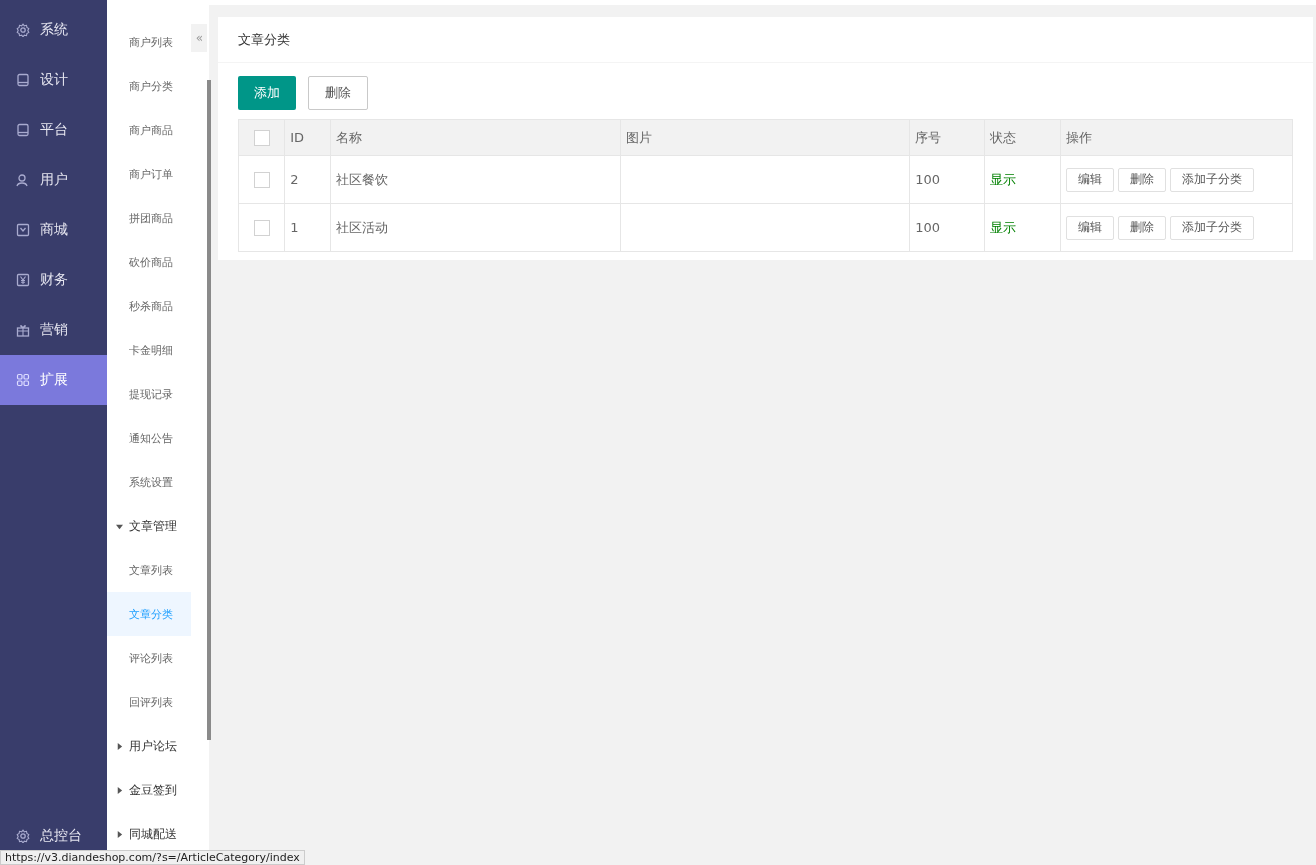  I want to click on submenu-group: 用户论坛, so click(149, 746).